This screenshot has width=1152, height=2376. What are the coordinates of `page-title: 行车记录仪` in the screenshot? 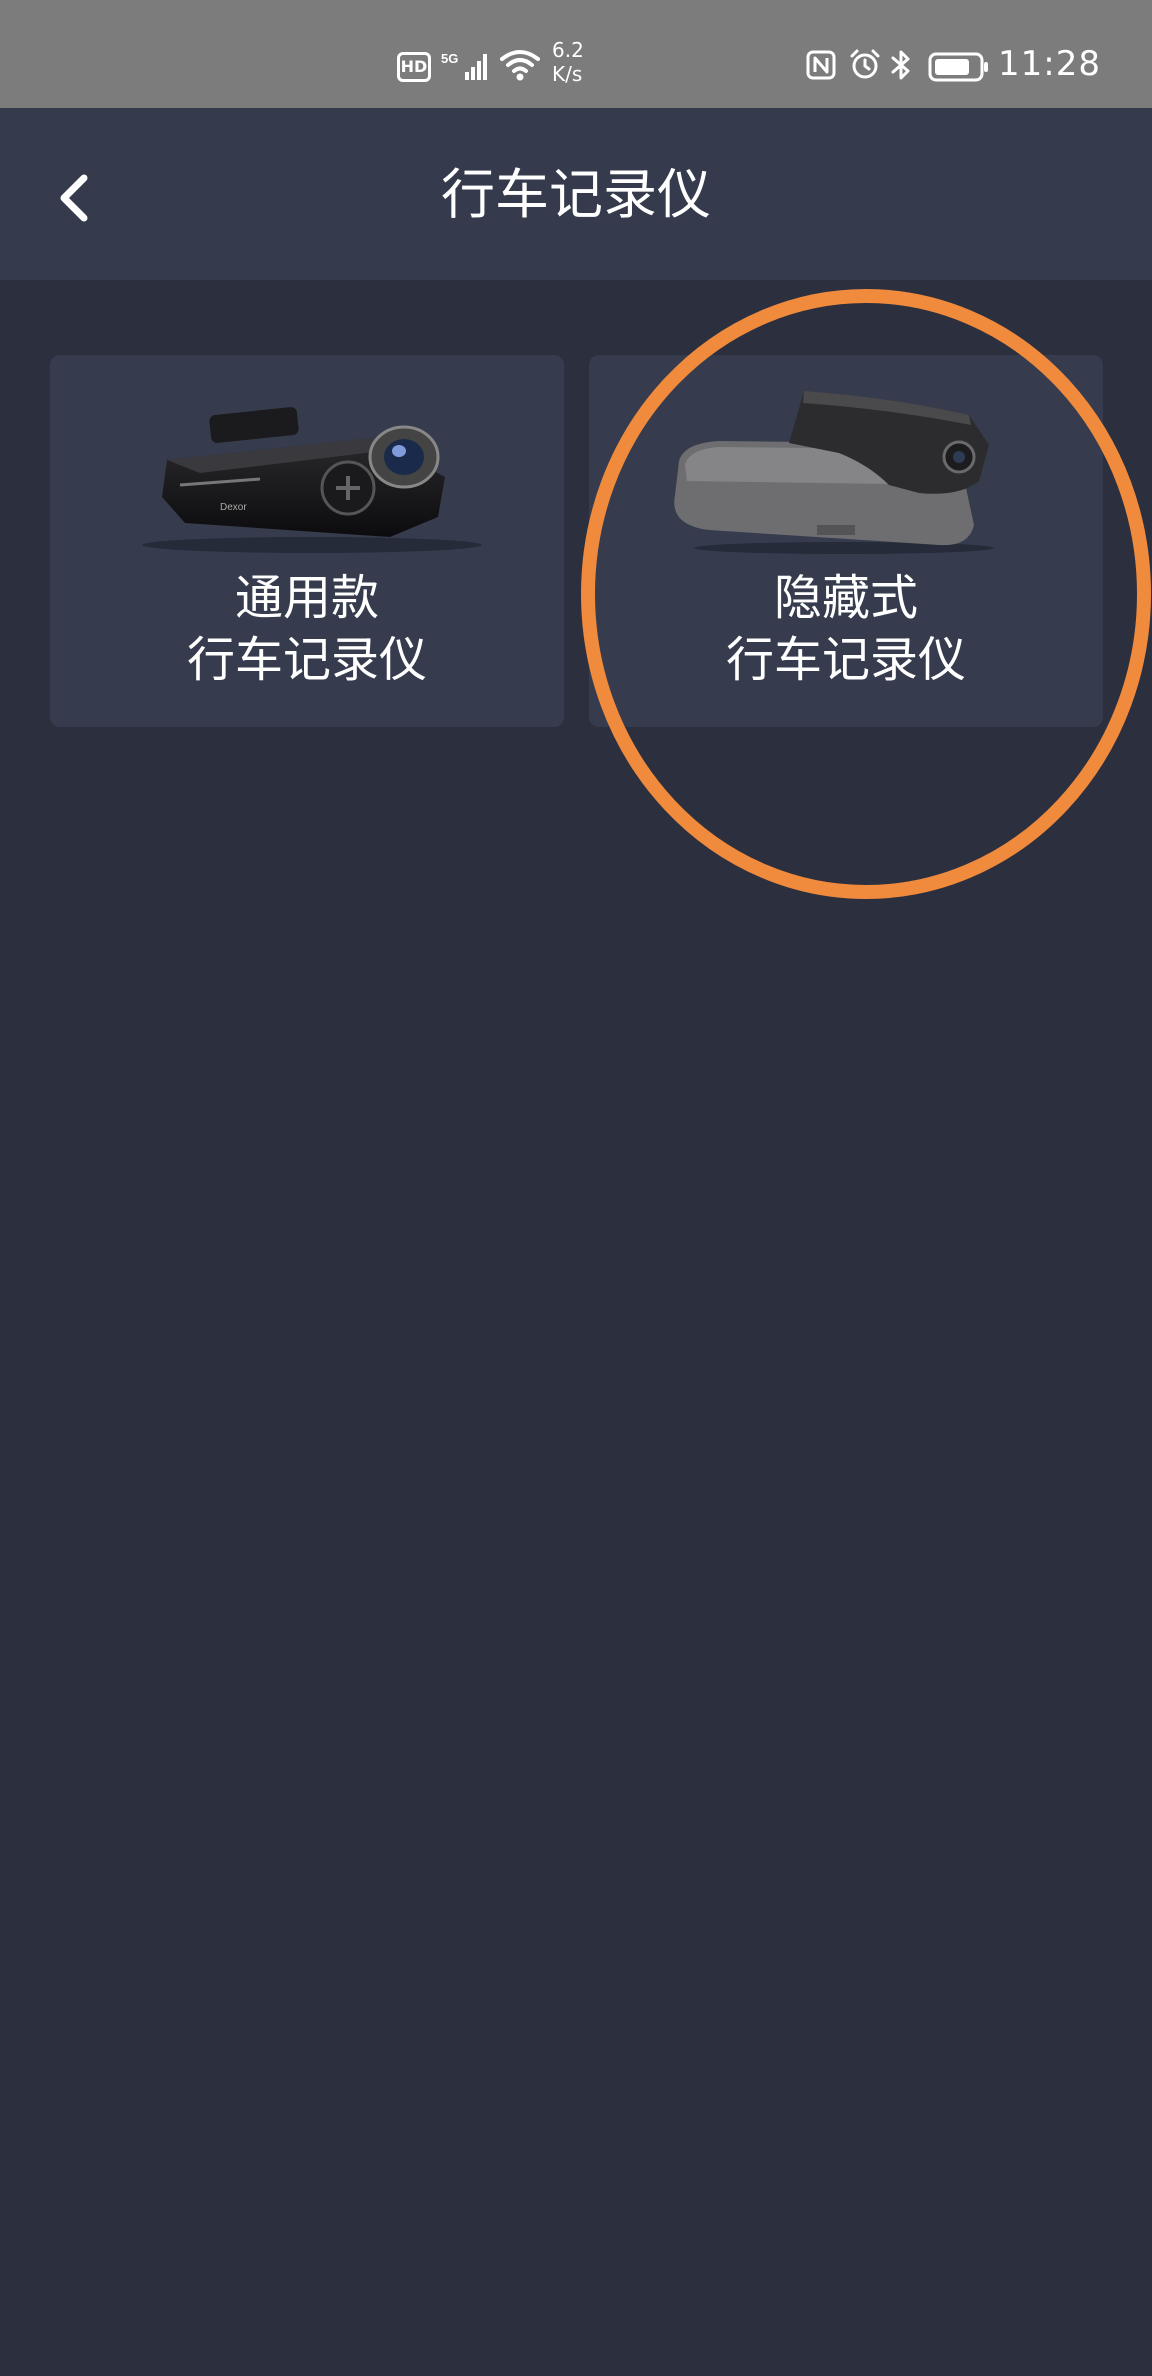 It's located at (576, 194).